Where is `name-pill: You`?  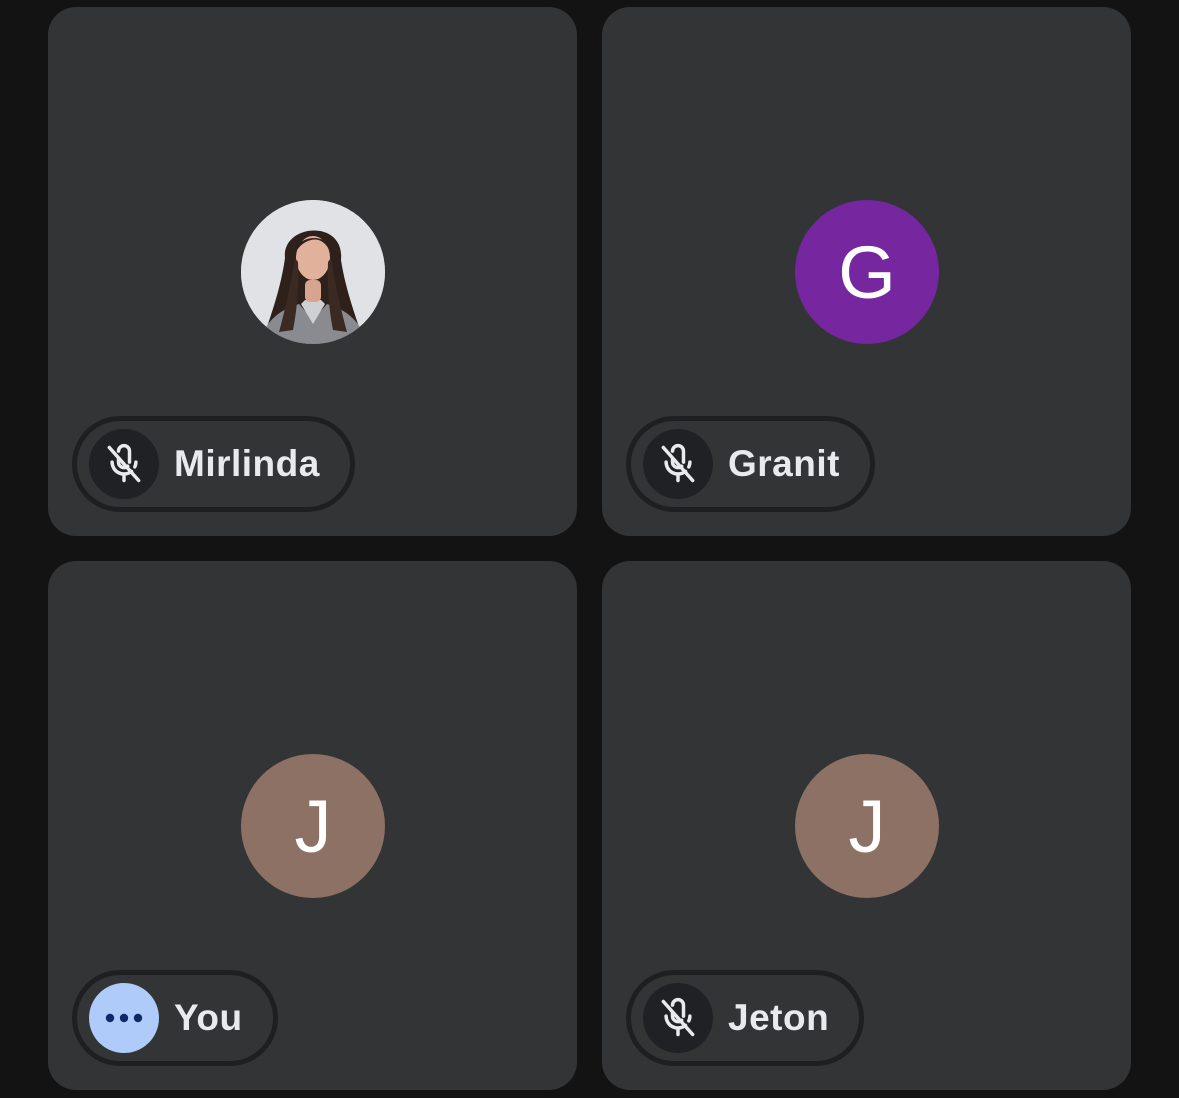
name-pill: You is located at coordinates (175, 1018).